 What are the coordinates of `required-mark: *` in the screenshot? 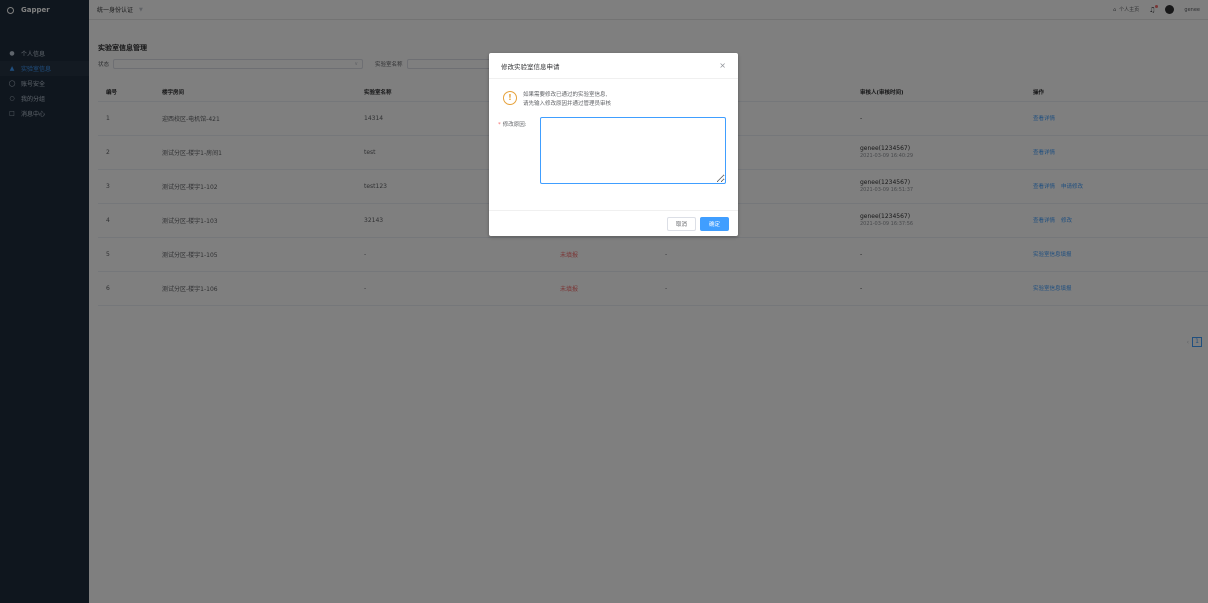 It's located at (499, 125).